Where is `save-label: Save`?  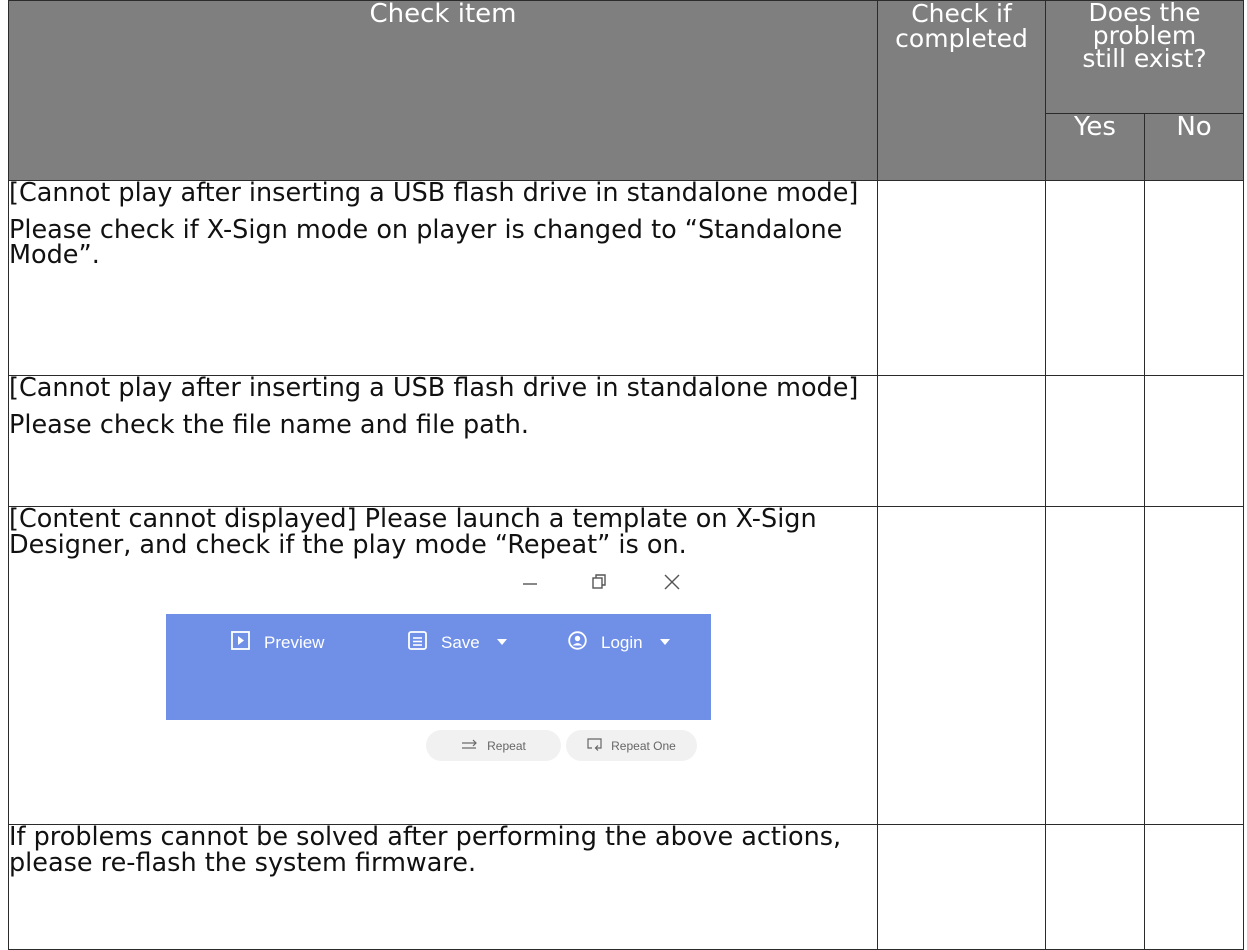
save-label: Save is located at coordinates (460, 642).